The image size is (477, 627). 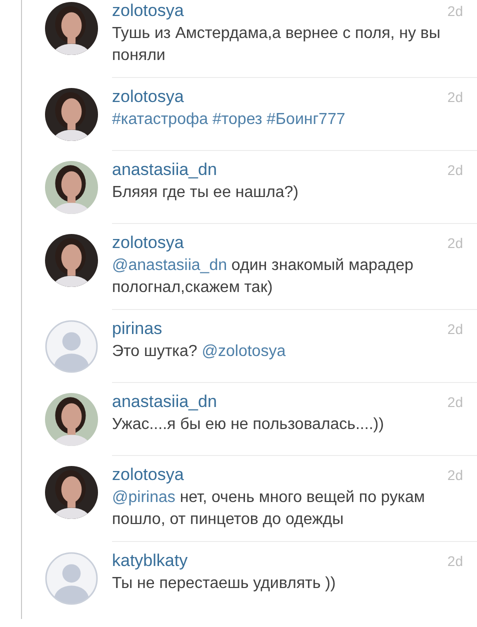 I want to click on comment-text: @anastasiia_dn один знакомый марадер пологнал,скажем так), so click(x=263, y=277).